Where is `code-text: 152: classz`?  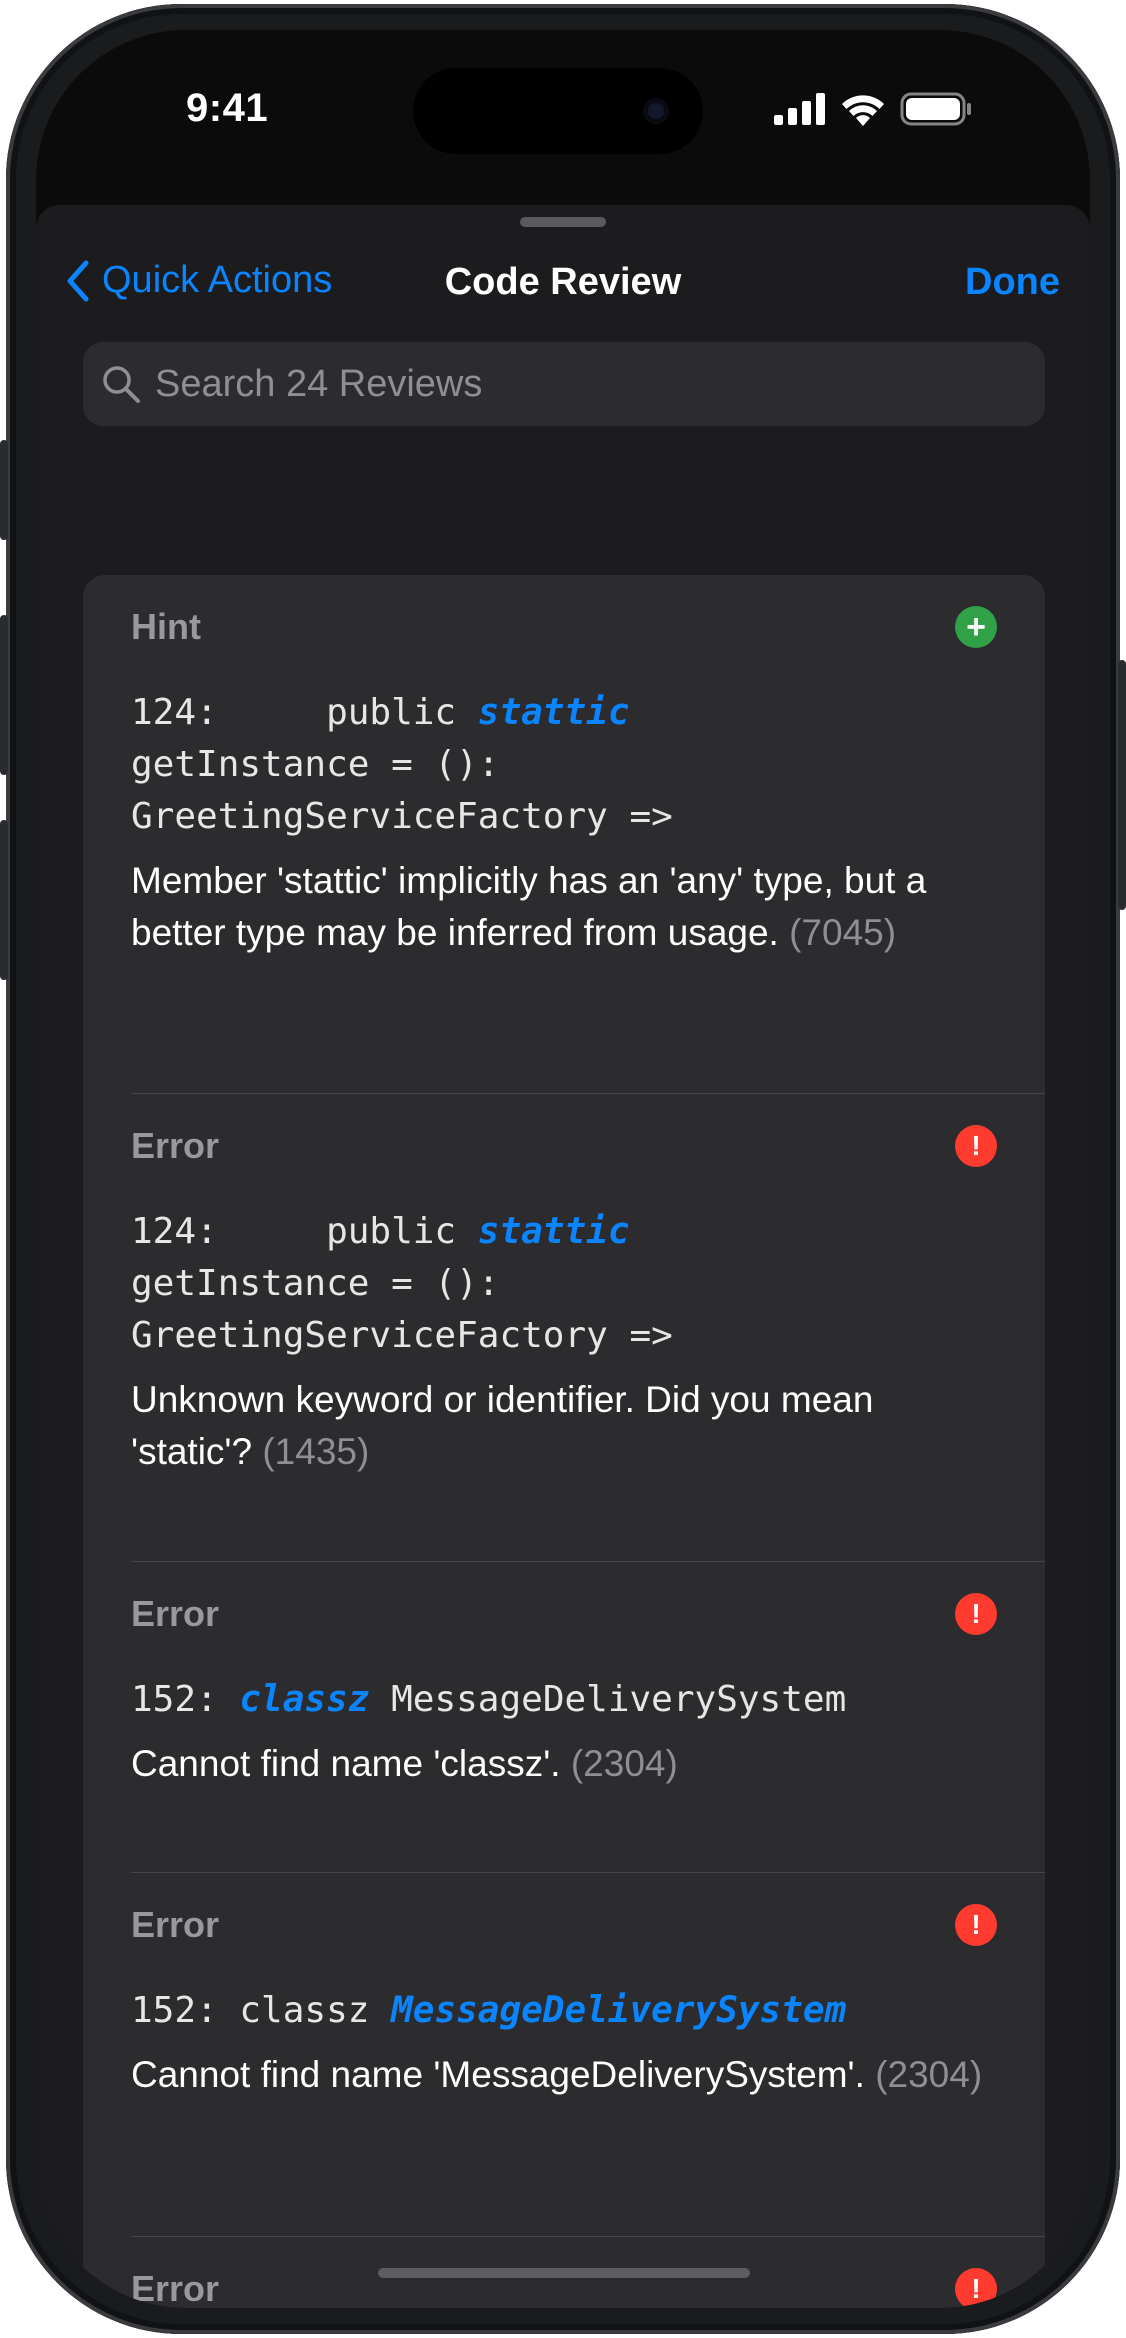
code-text: 152: classz is located at coordinates (261, 2010).